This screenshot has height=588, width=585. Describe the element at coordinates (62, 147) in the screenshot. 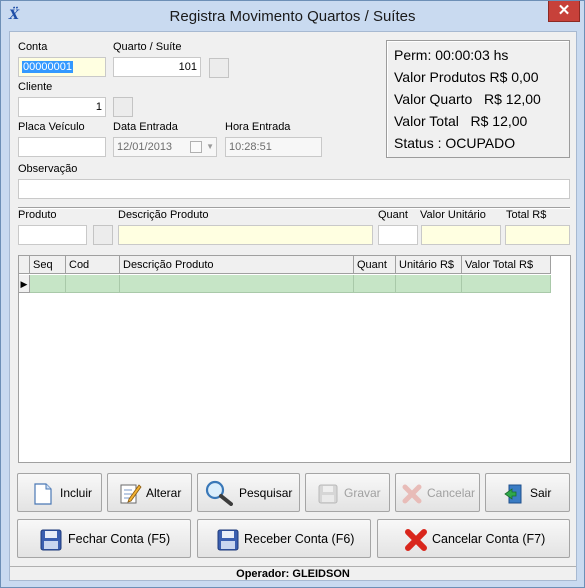

I see `placa-field` at that location.